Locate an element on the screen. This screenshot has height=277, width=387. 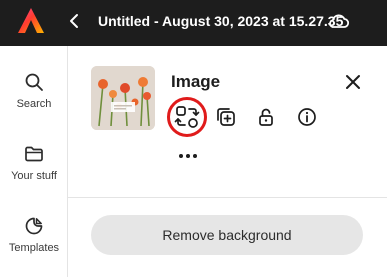
left-rail: Search Your stuff Templates is located at coordinates (34, 161).